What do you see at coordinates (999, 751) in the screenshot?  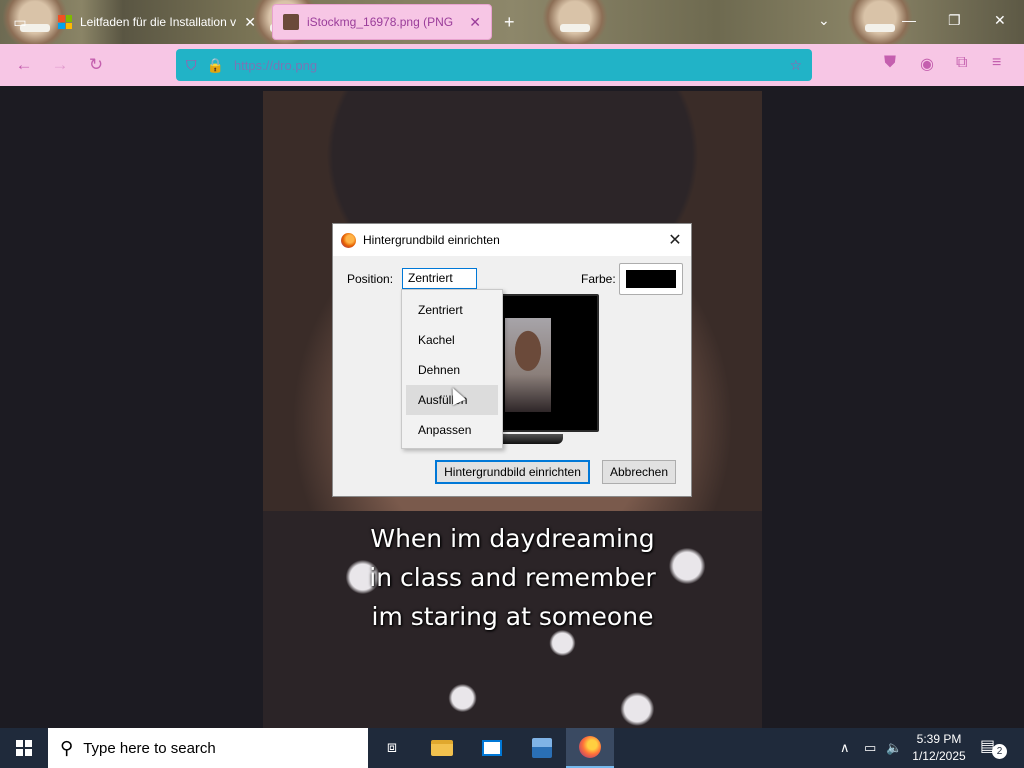 I see `notification-badge: 2` at bounding box center [999, 751].